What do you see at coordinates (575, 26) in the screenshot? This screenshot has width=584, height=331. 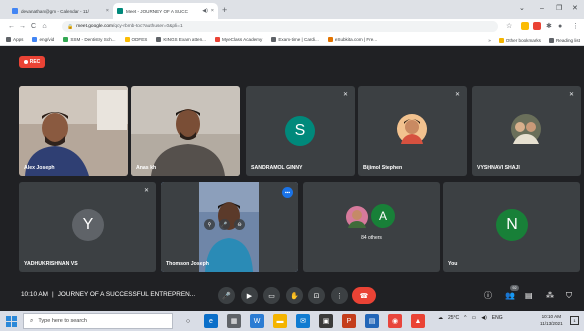 I see `menu-kebab-icon: ⋮` at bounding box center [575, 26].